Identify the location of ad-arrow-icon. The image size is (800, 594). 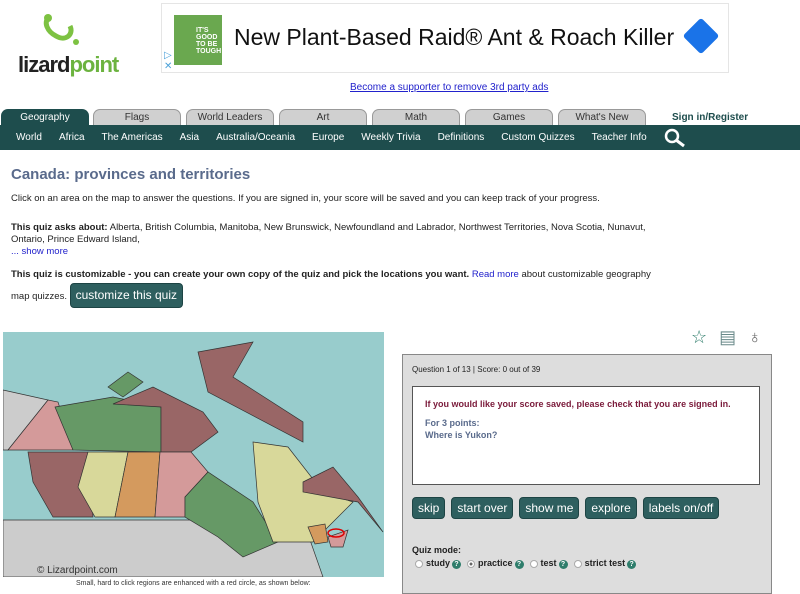
(701, 36).